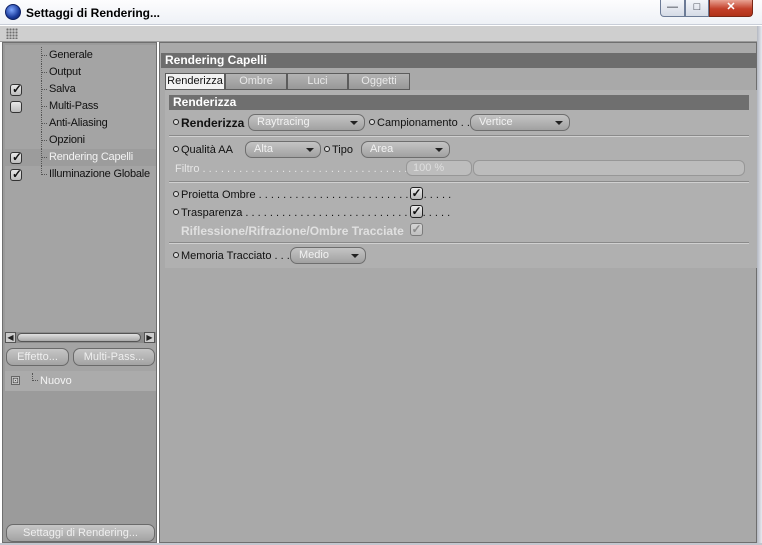 Image resolution: width=762 pixels, height=545 pixels. I want to click on tab-luci: Luci, so click(317, 81).